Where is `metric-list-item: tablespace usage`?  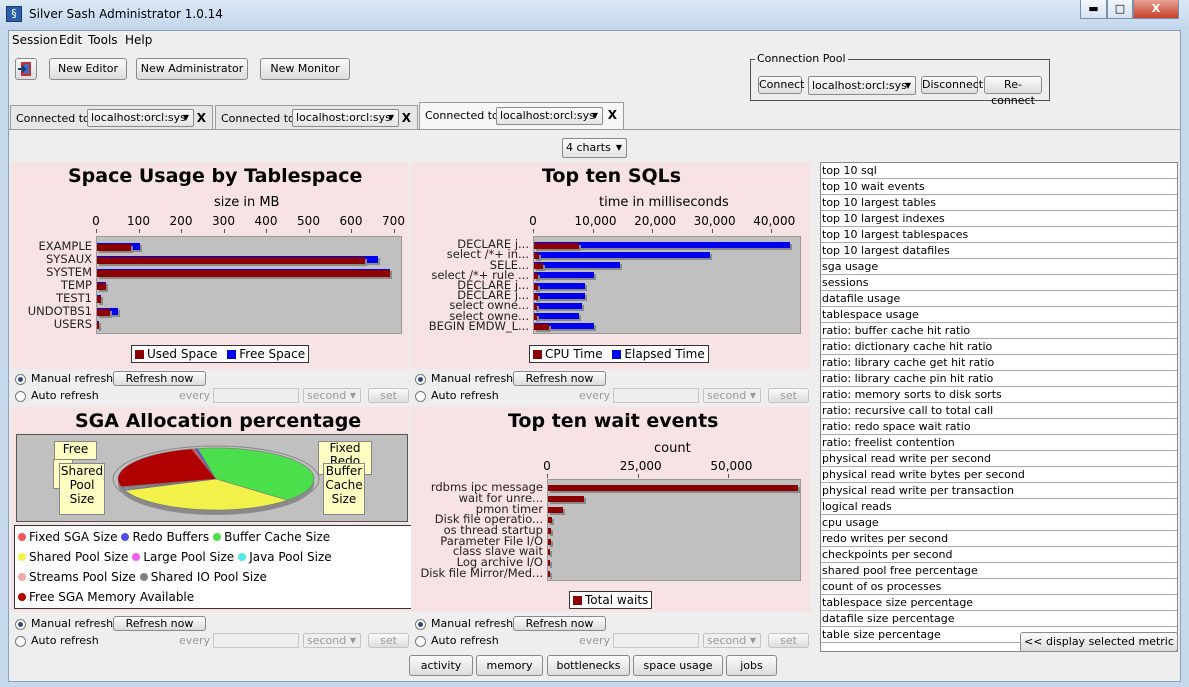
metric-list-item: tablespace usage is located at coordinates (999, 315).